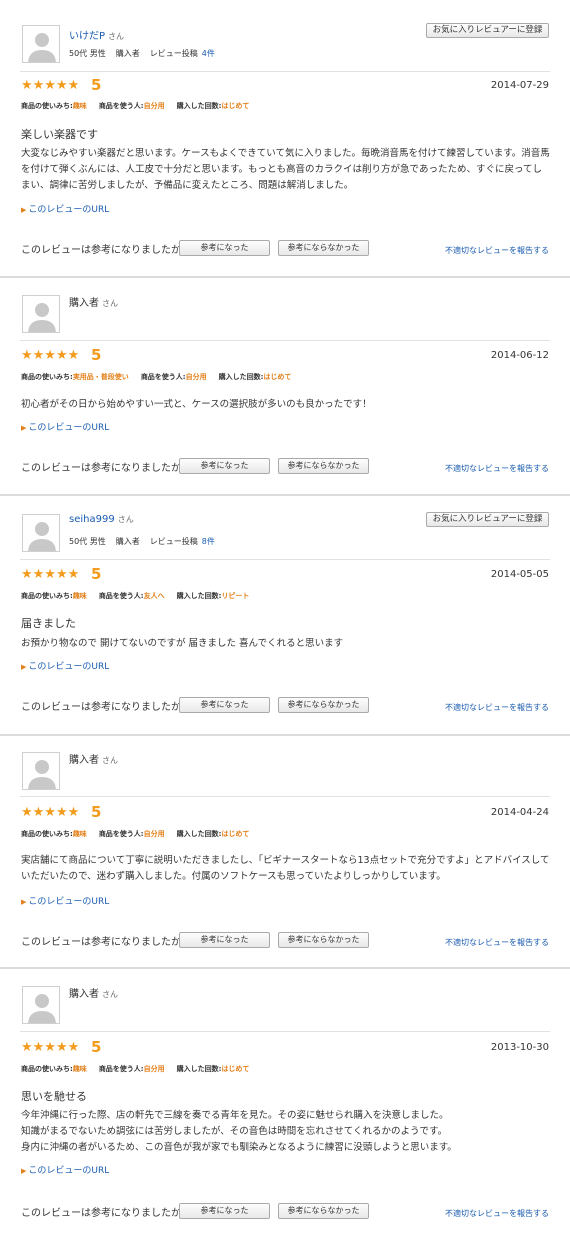 This screenshot has width=570, height=1243. Describe the element at coordinates (208, 53) in the screenshot. I see `post-count: 4件` at that location.